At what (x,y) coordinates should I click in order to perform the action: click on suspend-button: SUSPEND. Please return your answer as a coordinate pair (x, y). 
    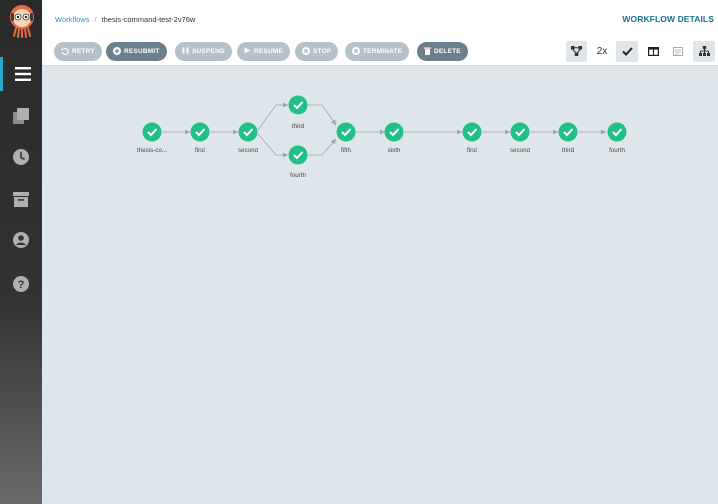
    Looking at the image, I should click on (203, 51).